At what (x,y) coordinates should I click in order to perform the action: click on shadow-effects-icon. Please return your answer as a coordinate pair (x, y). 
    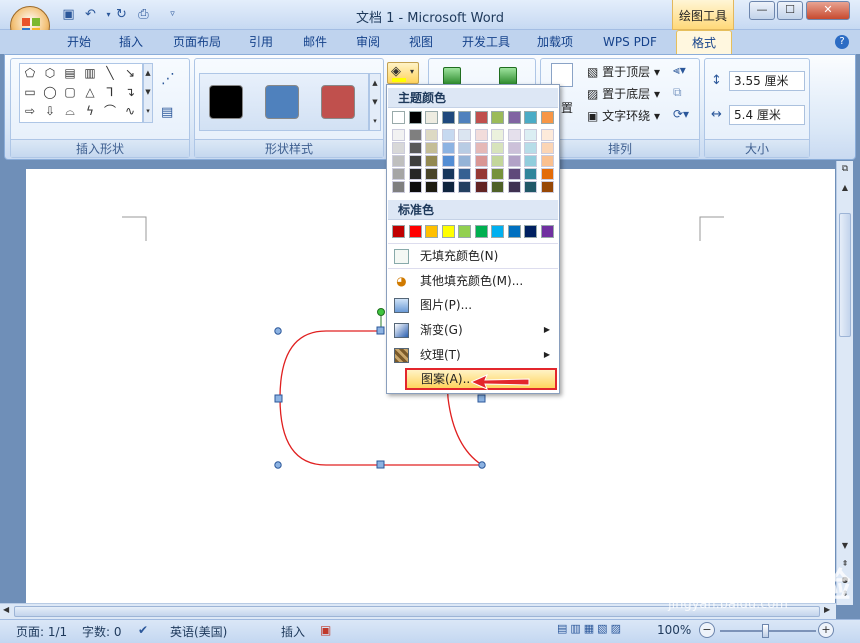
    Looking at the image, I should click on (452, 76).